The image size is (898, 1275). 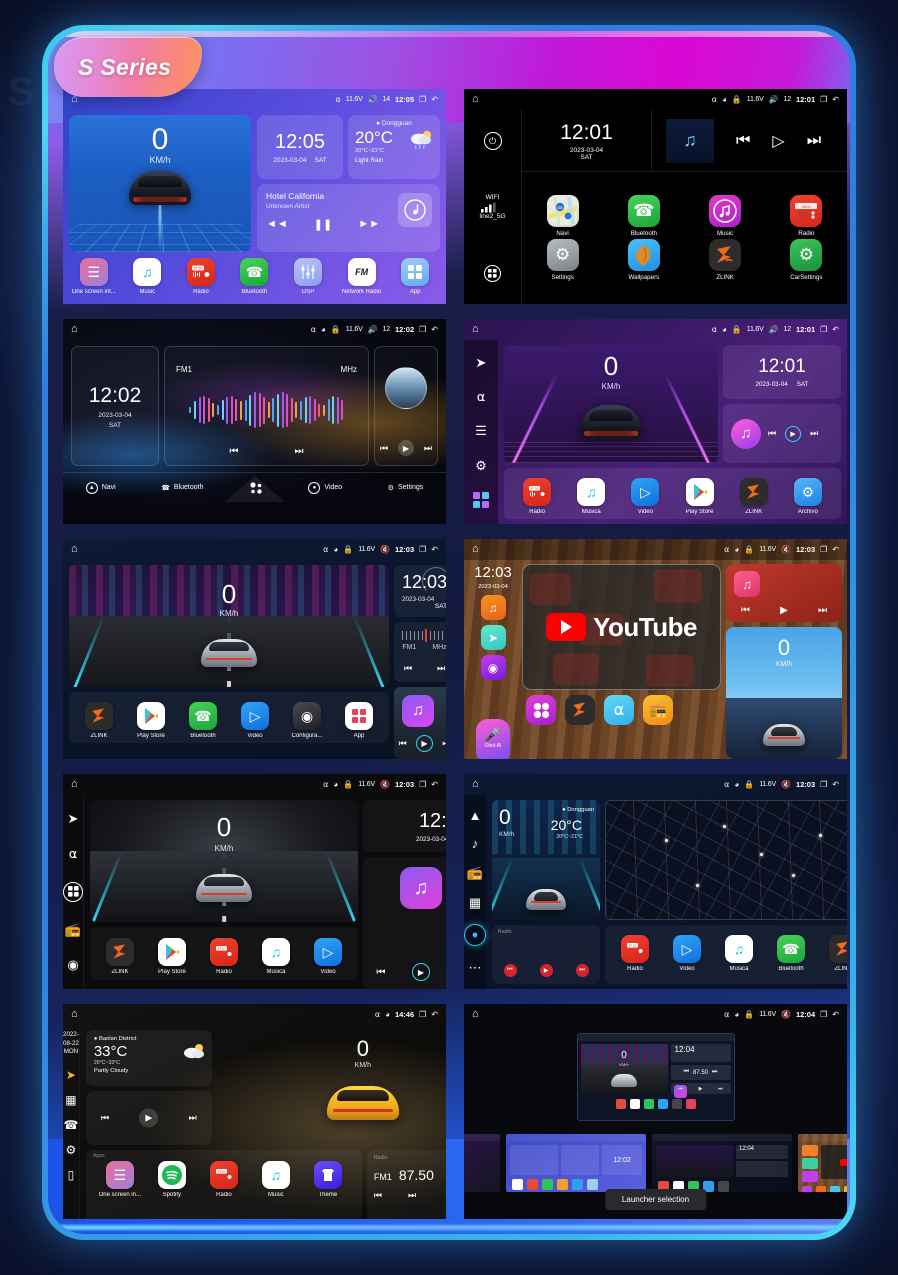 What do you see at coordinates (359, 720) in the screenshot?
I see `dock-item: App` at bounding box center [359, 720].